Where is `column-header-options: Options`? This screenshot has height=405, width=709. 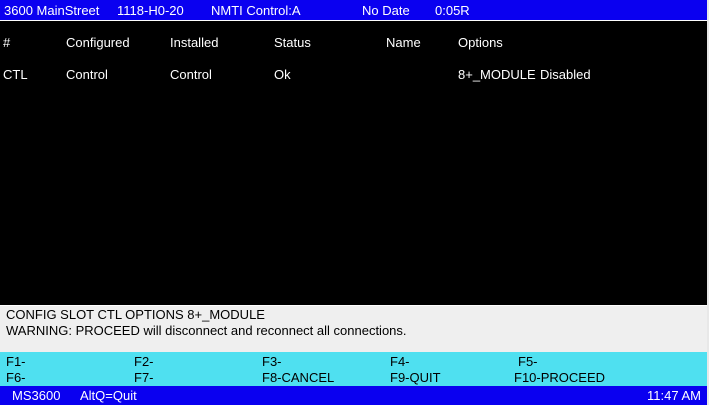
column-header-options: Options is located at coordinates (480, 42).